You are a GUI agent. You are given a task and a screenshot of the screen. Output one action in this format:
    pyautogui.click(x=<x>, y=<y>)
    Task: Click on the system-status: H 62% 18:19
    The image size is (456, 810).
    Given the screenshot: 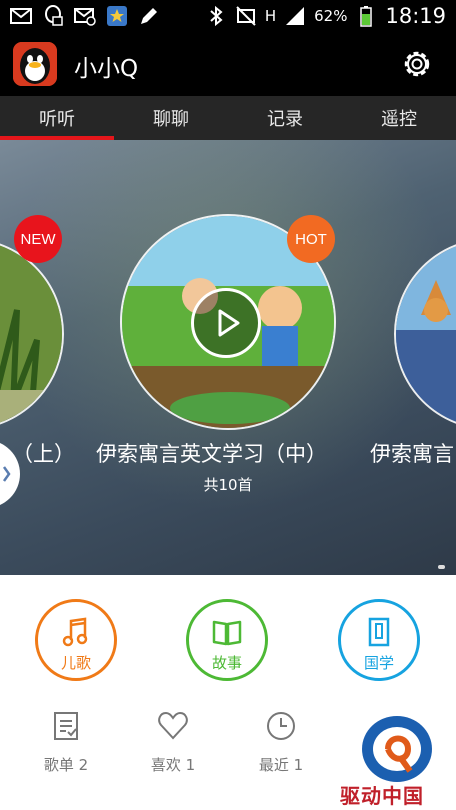 What is the action you would take?
    pyautogui.click(x=325, y=16)
    